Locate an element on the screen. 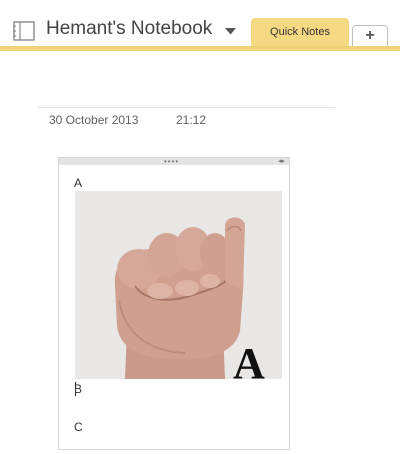 This screenshot has width=400, height=454. note-line-b: B is located at coordinates (78, 389).